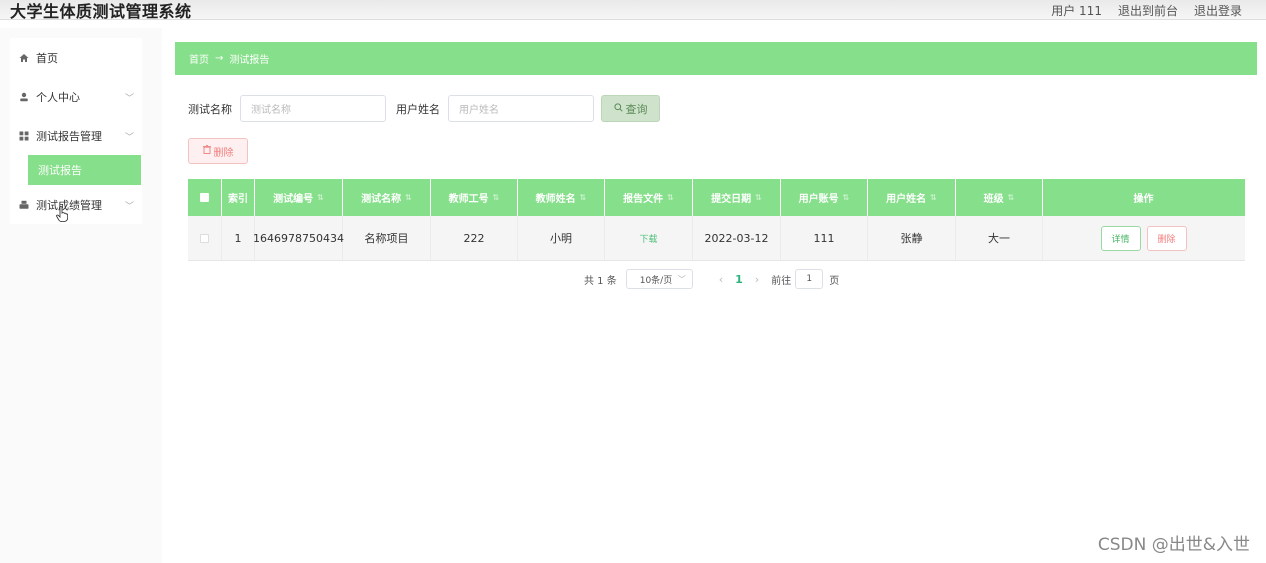  I want to click on sidebar-menu: 首页 个人中心 ﹀ 测试报告管理 ﹀ 测试报告 测试成绩管理 ﹀, so click(76, 131).